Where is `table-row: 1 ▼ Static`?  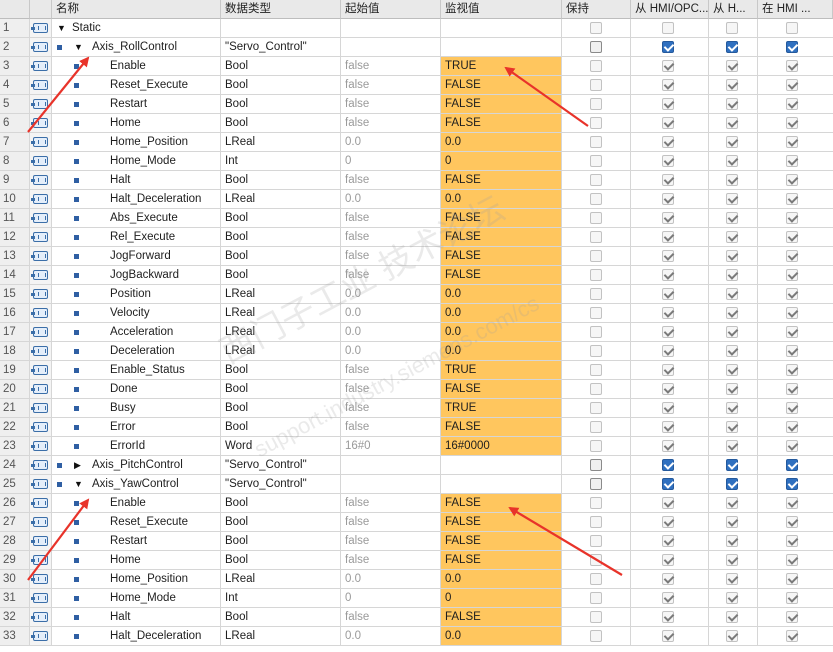
table-row: 1 ▼ Static is located at coordinates (416, 28).